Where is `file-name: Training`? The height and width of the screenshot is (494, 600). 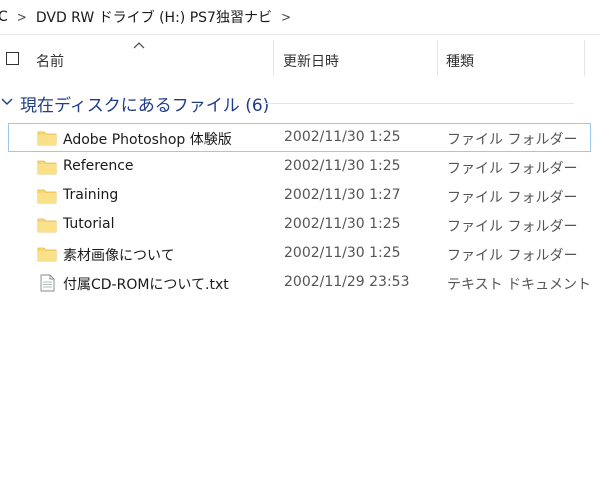 file-name: Training is located at coordinates (91, 195).